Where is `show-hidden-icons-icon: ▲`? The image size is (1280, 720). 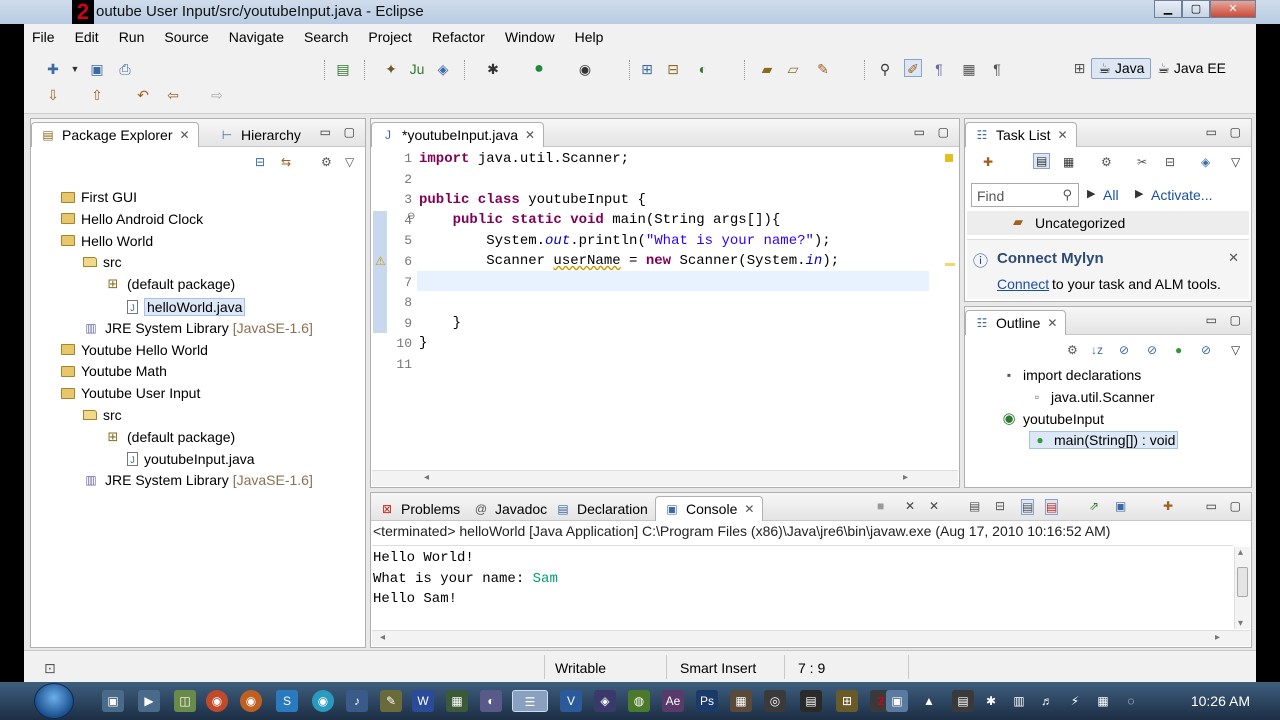
show-hidden-icons-icon: ▲ is located at coordinates (929, 701).